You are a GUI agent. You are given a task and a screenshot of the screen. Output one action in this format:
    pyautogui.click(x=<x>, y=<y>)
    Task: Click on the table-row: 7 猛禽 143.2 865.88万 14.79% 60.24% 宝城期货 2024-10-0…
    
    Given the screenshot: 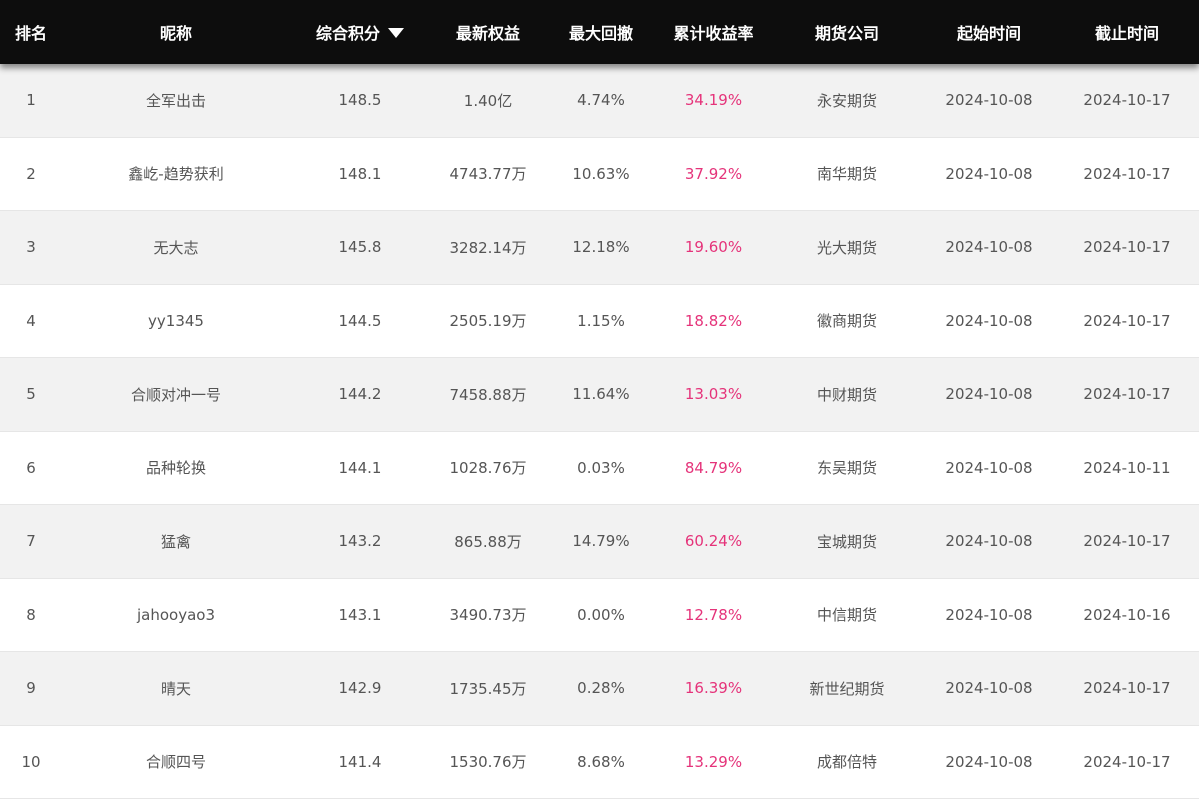 What is the action you would take?
    pyautogui.click(x=599, y=542)
    